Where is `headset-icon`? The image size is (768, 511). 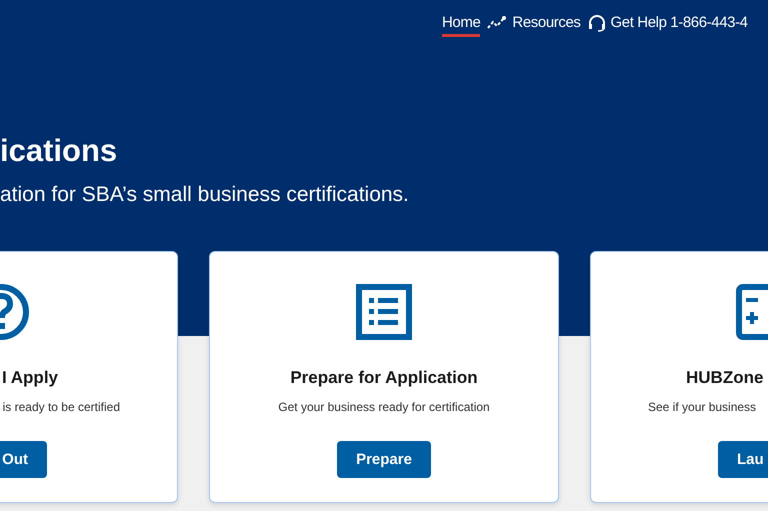
headset-icon is located at coordinates (597, 23).